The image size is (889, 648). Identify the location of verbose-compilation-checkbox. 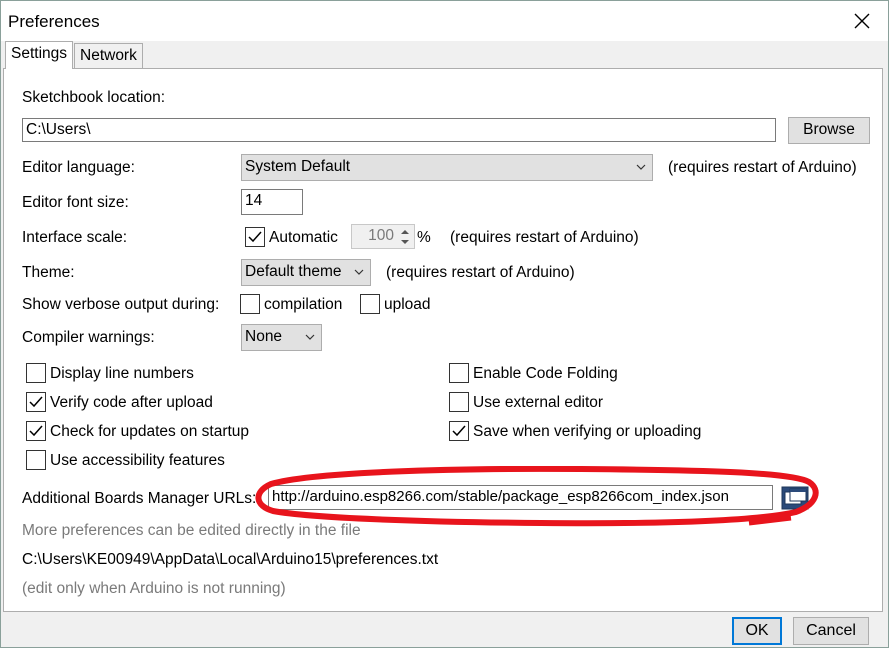
(250, 304).